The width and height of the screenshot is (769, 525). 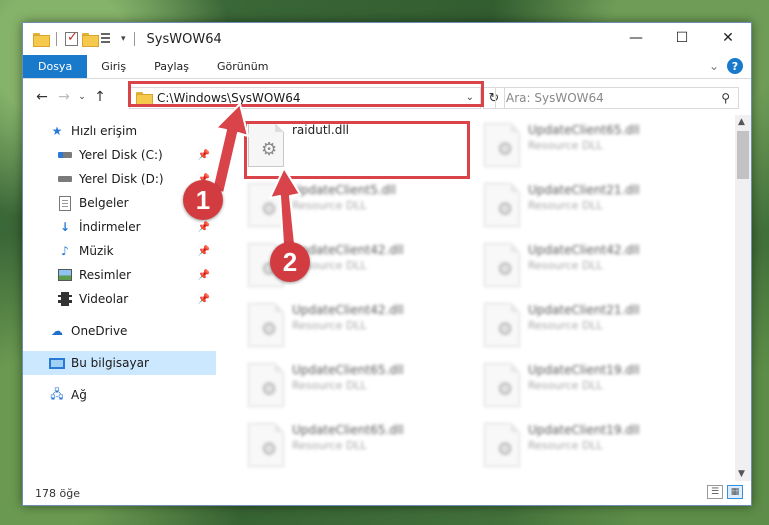 What do you see at coordinates (82, 97) in the screenshot?
I see `recent-locations-icon: ⌄` at bounding box center [82, 97].